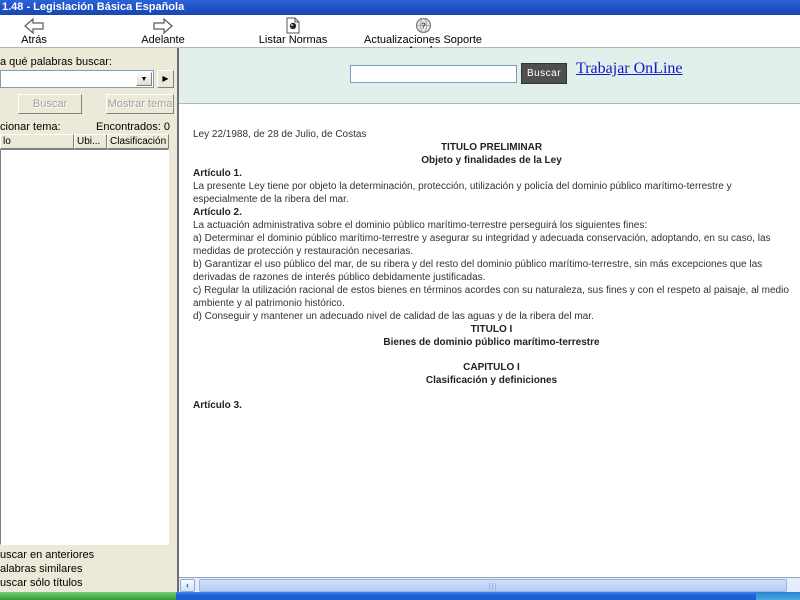 This screenshot has width=800, height=600. Describe the element at coordinates (400, 7) in the screenshot. I see `window-titlebar: 1.48 - Legislación Básica Española` at that location.